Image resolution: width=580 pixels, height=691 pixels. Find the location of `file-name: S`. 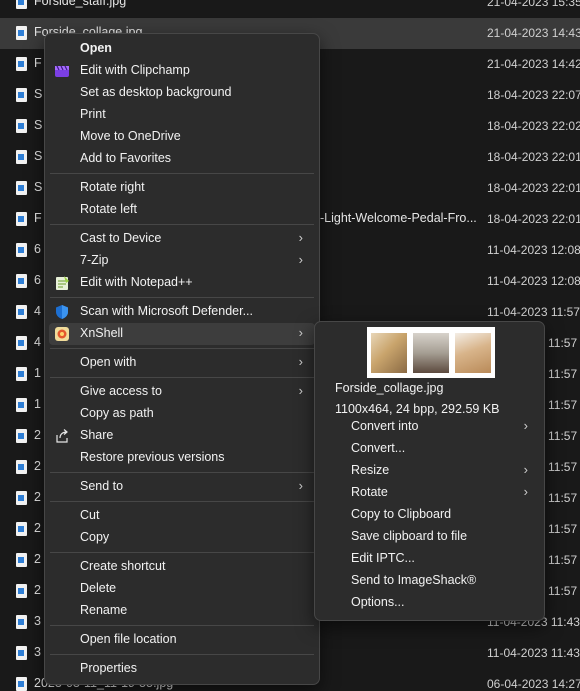

file-name: S is located at coordinates (38, 125).